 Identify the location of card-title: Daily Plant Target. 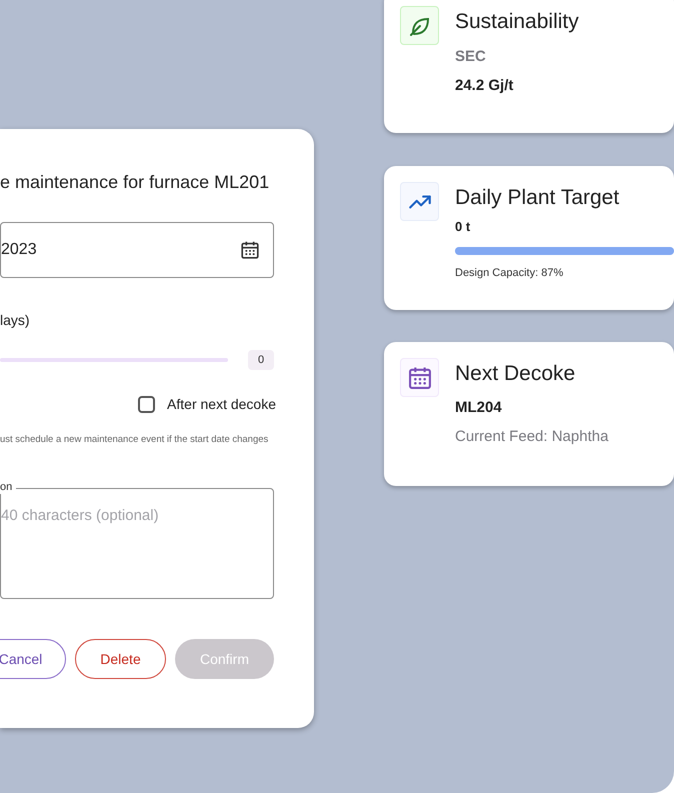
(537, 198).